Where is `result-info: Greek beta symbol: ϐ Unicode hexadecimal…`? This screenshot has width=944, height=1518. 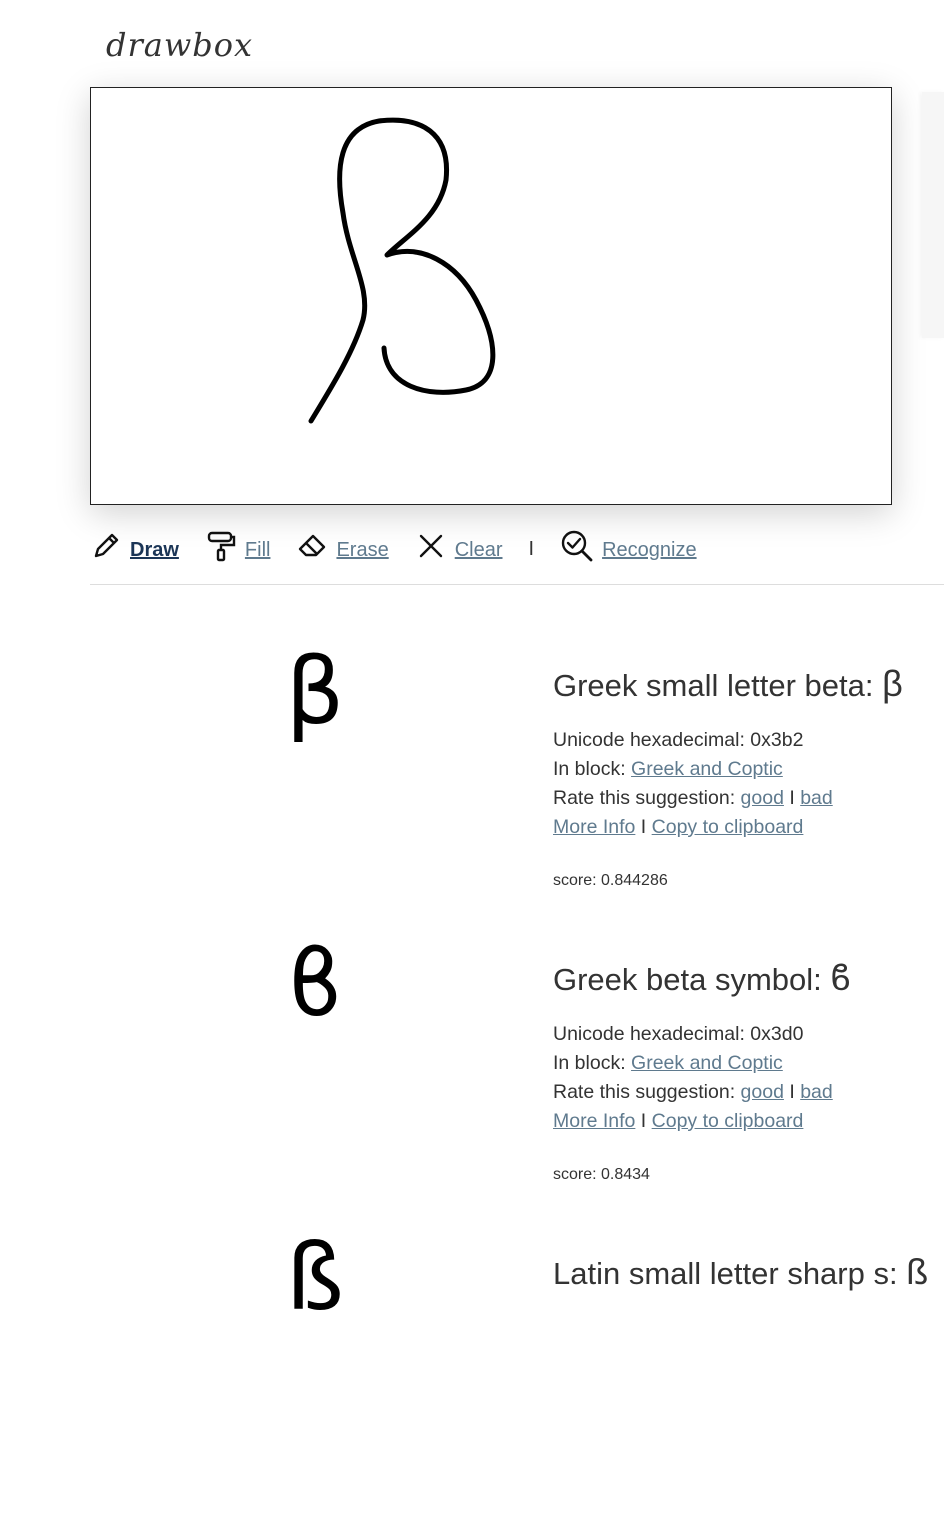 result-info: Greek beta symbol: ϐ Unicode hexadecimal… is located at coordinates (748, 1070).